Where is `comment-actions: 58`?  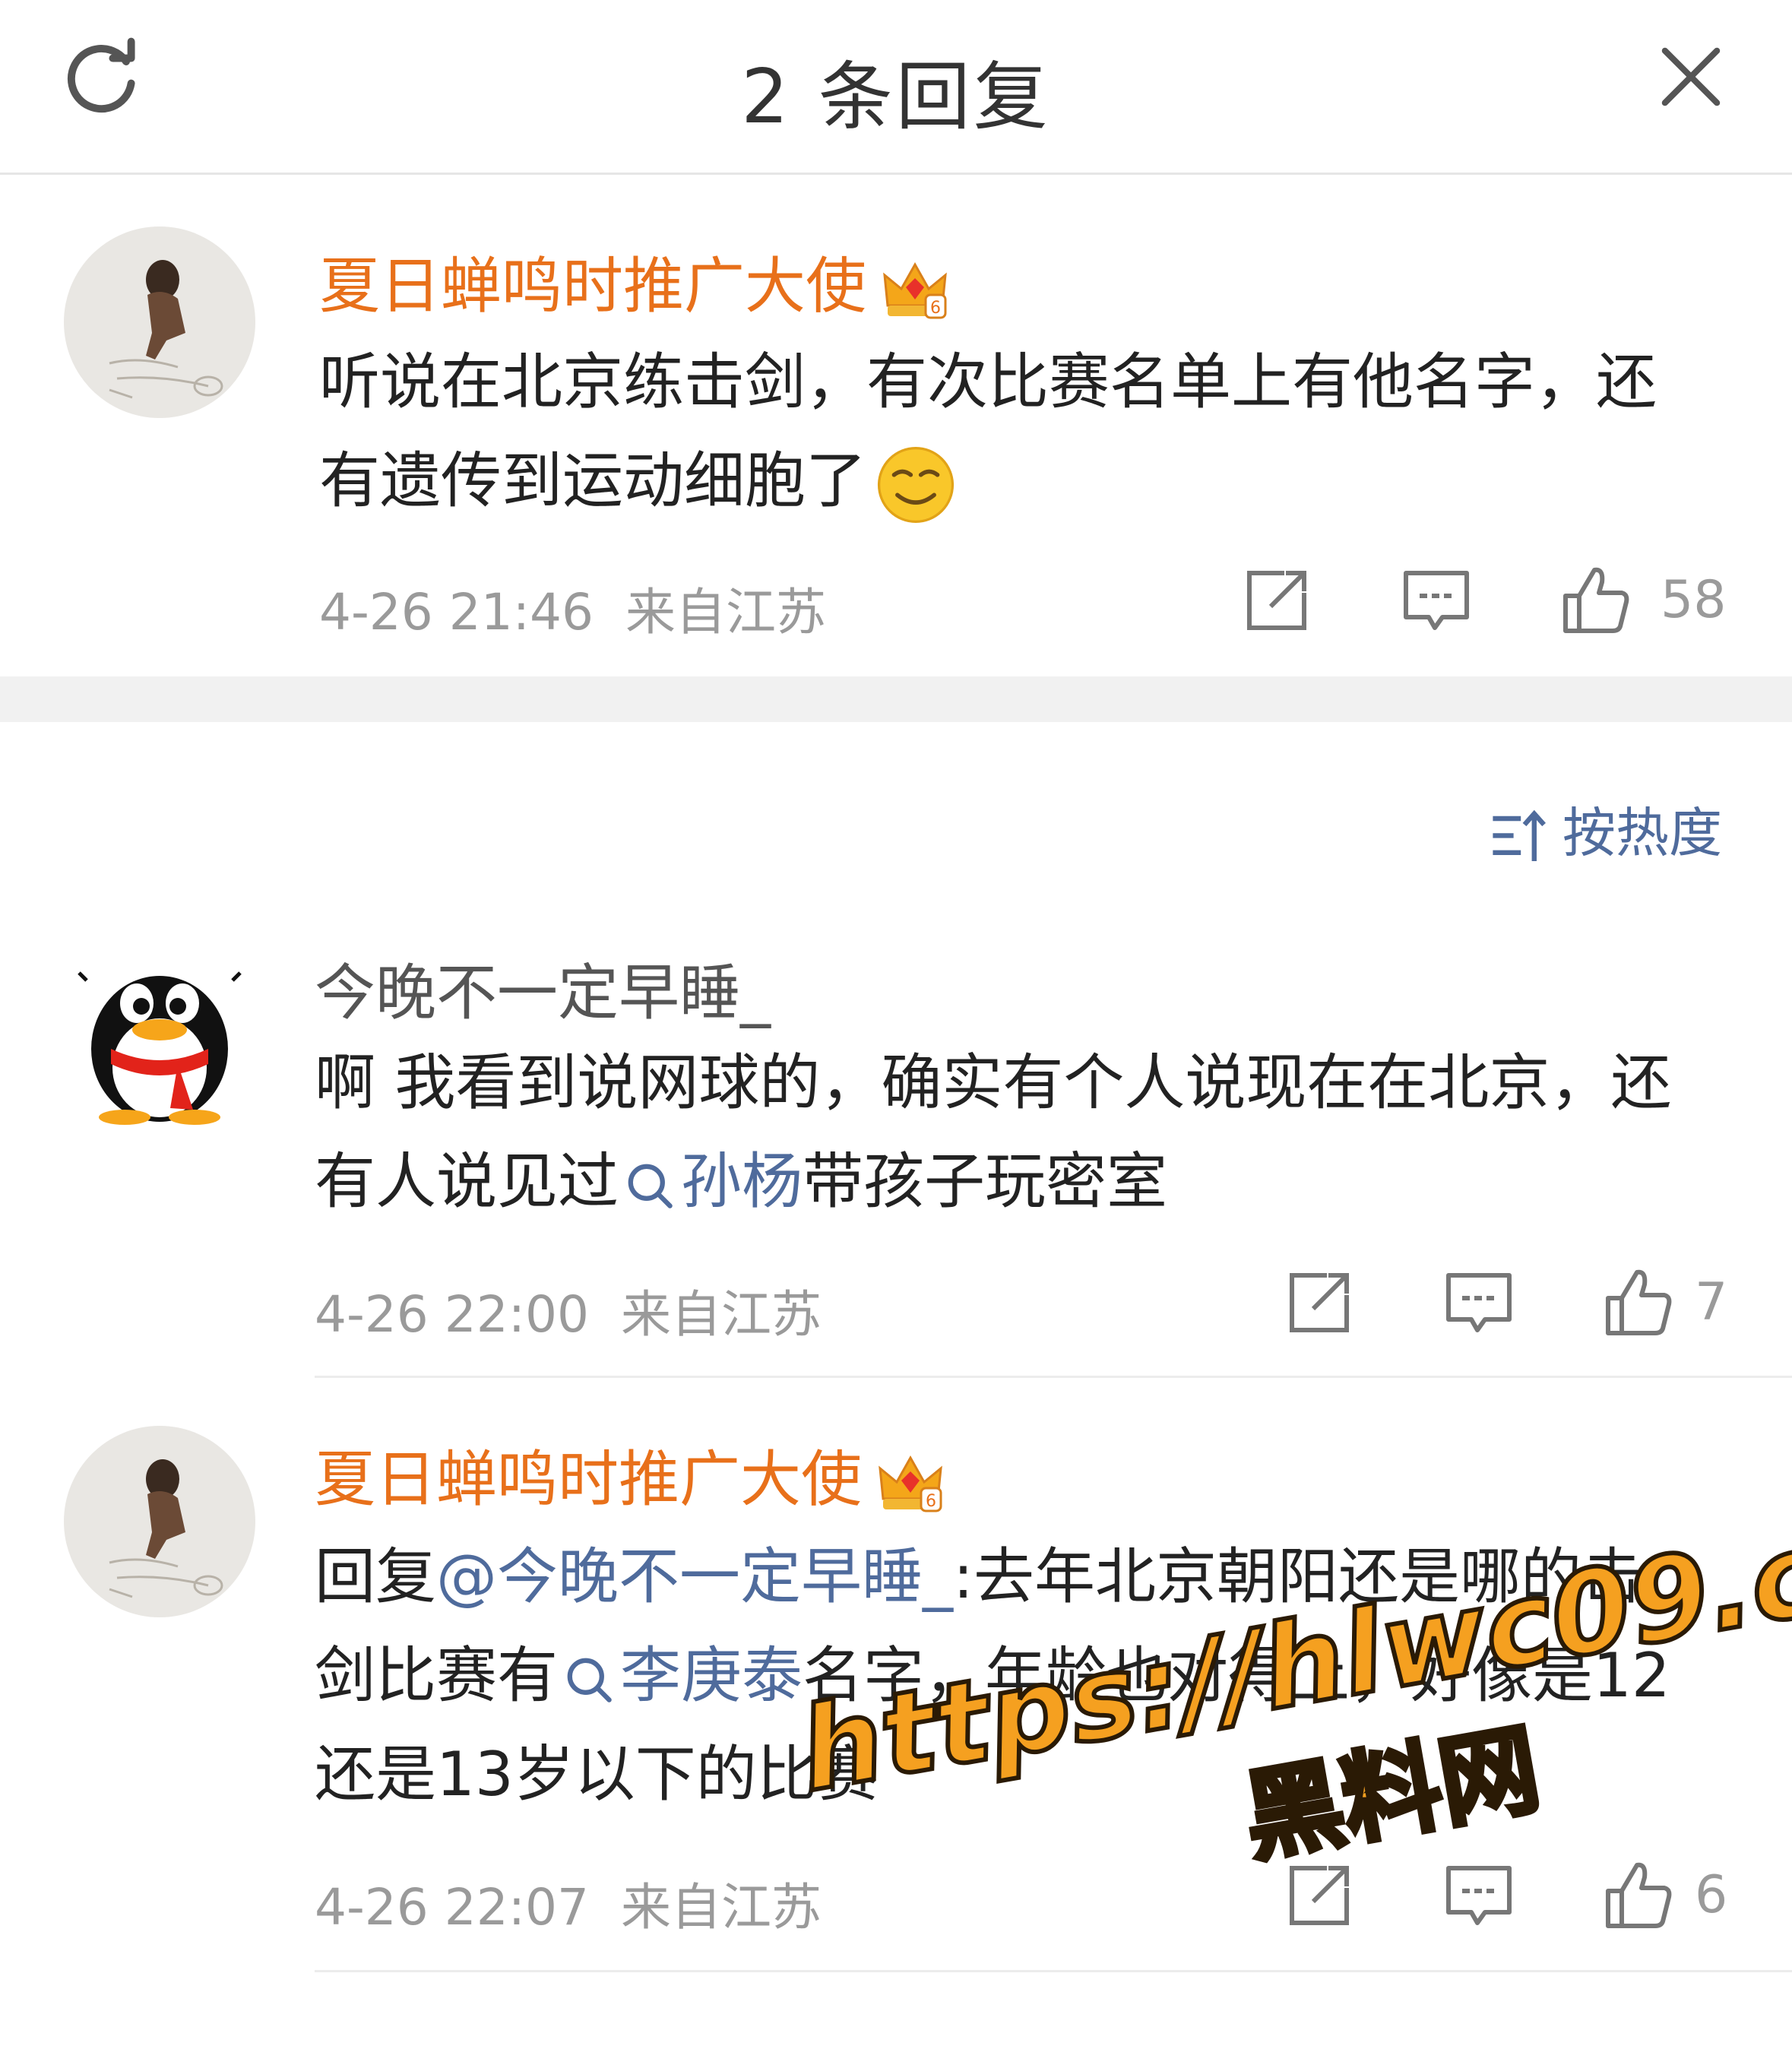
comment-actions: 58 is located at coordinates (1483, 604).